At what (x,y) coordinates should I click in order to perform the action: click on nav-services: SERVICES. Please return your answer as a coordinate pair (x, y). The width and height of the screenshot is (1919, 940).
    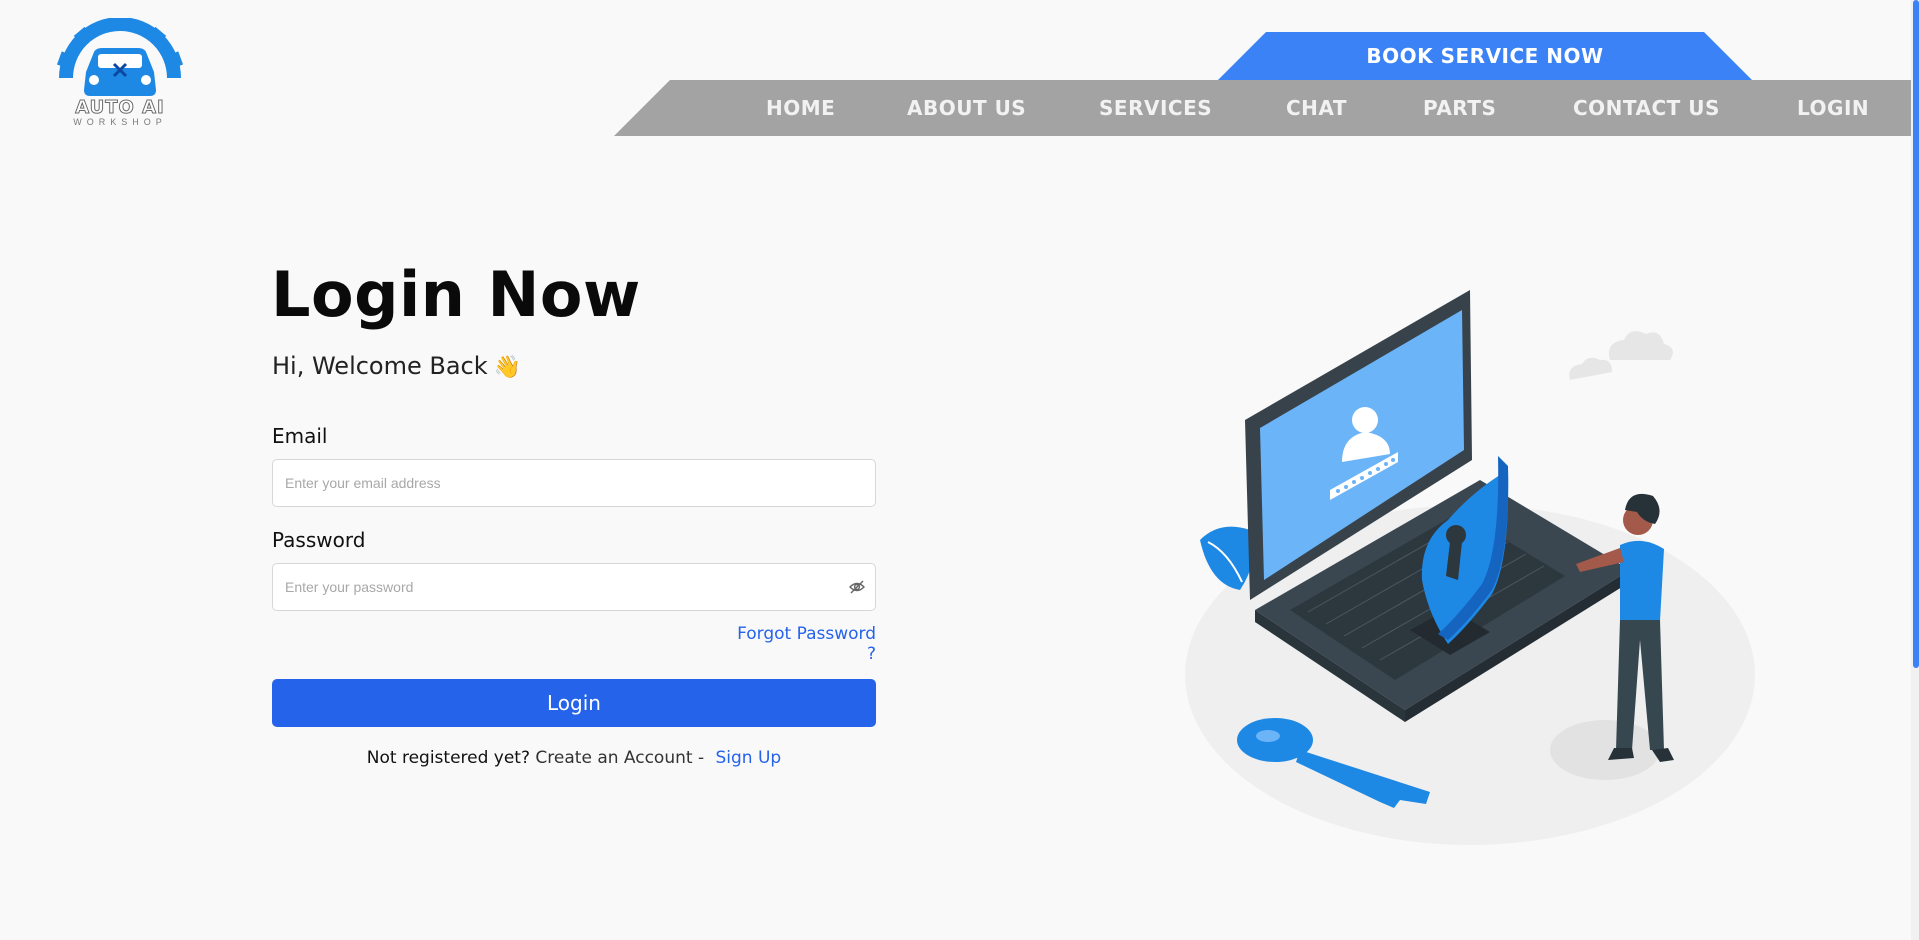
    Looking at the image, I should click on (1155, 108).